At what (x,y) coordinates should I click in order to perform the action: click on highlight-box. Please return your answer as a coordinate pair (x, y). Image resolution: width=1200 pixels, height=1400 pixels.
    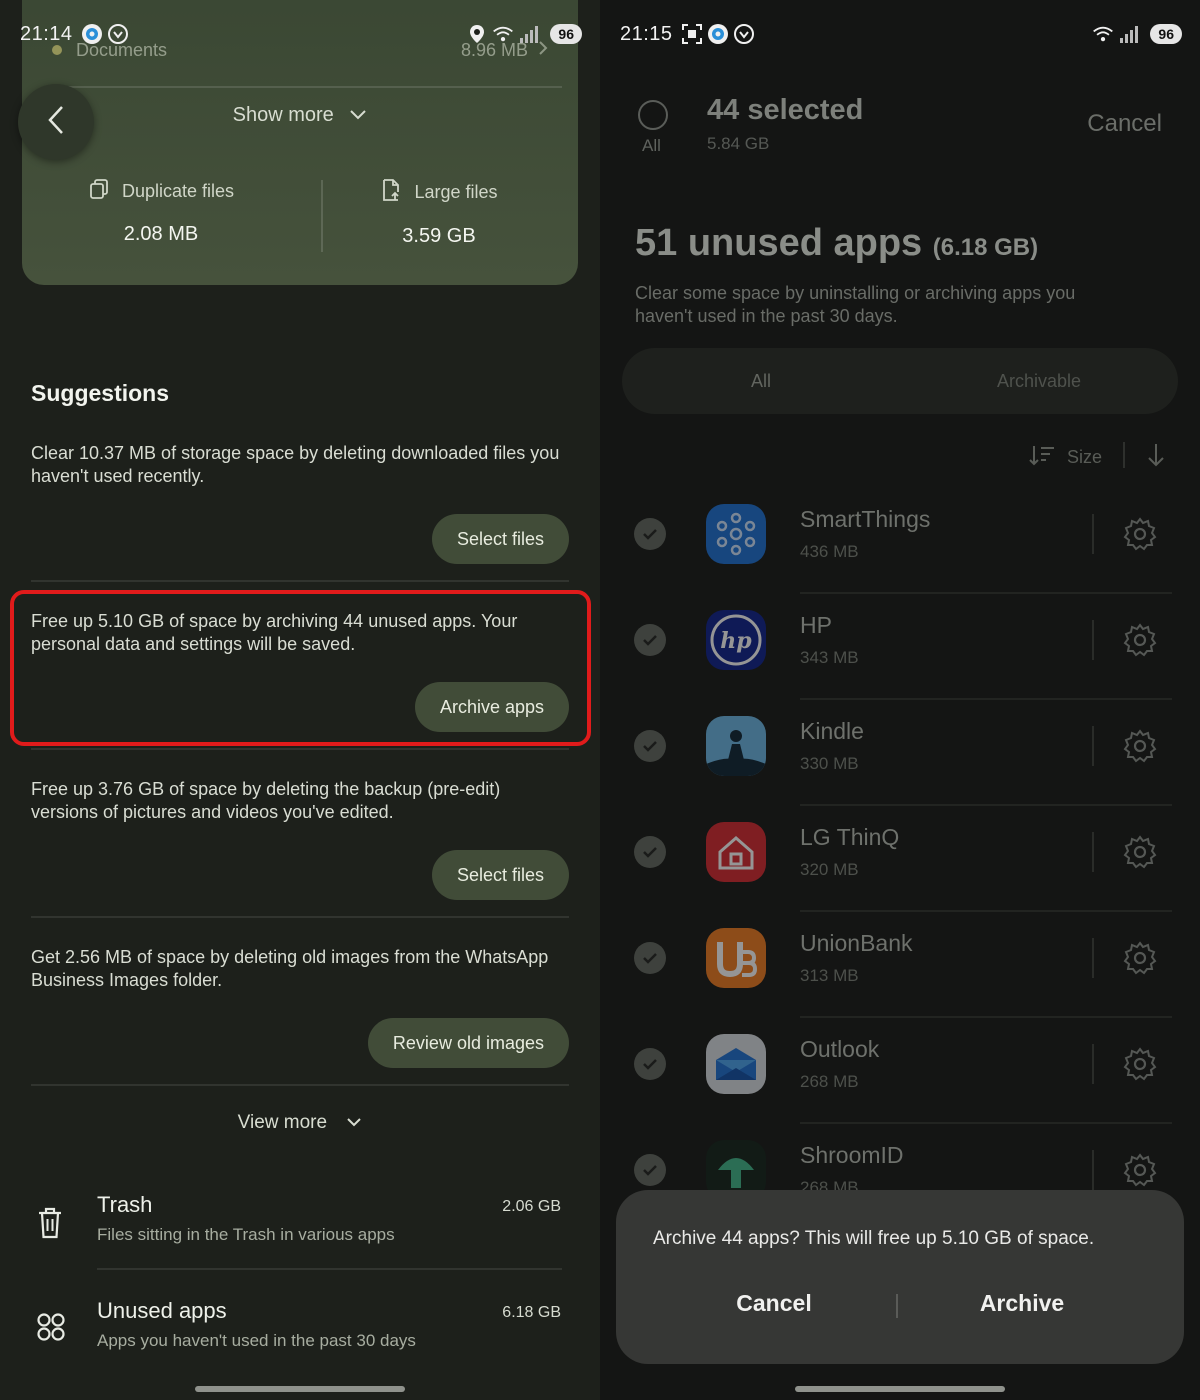
    Looking at the image, I should click on (300, 668).